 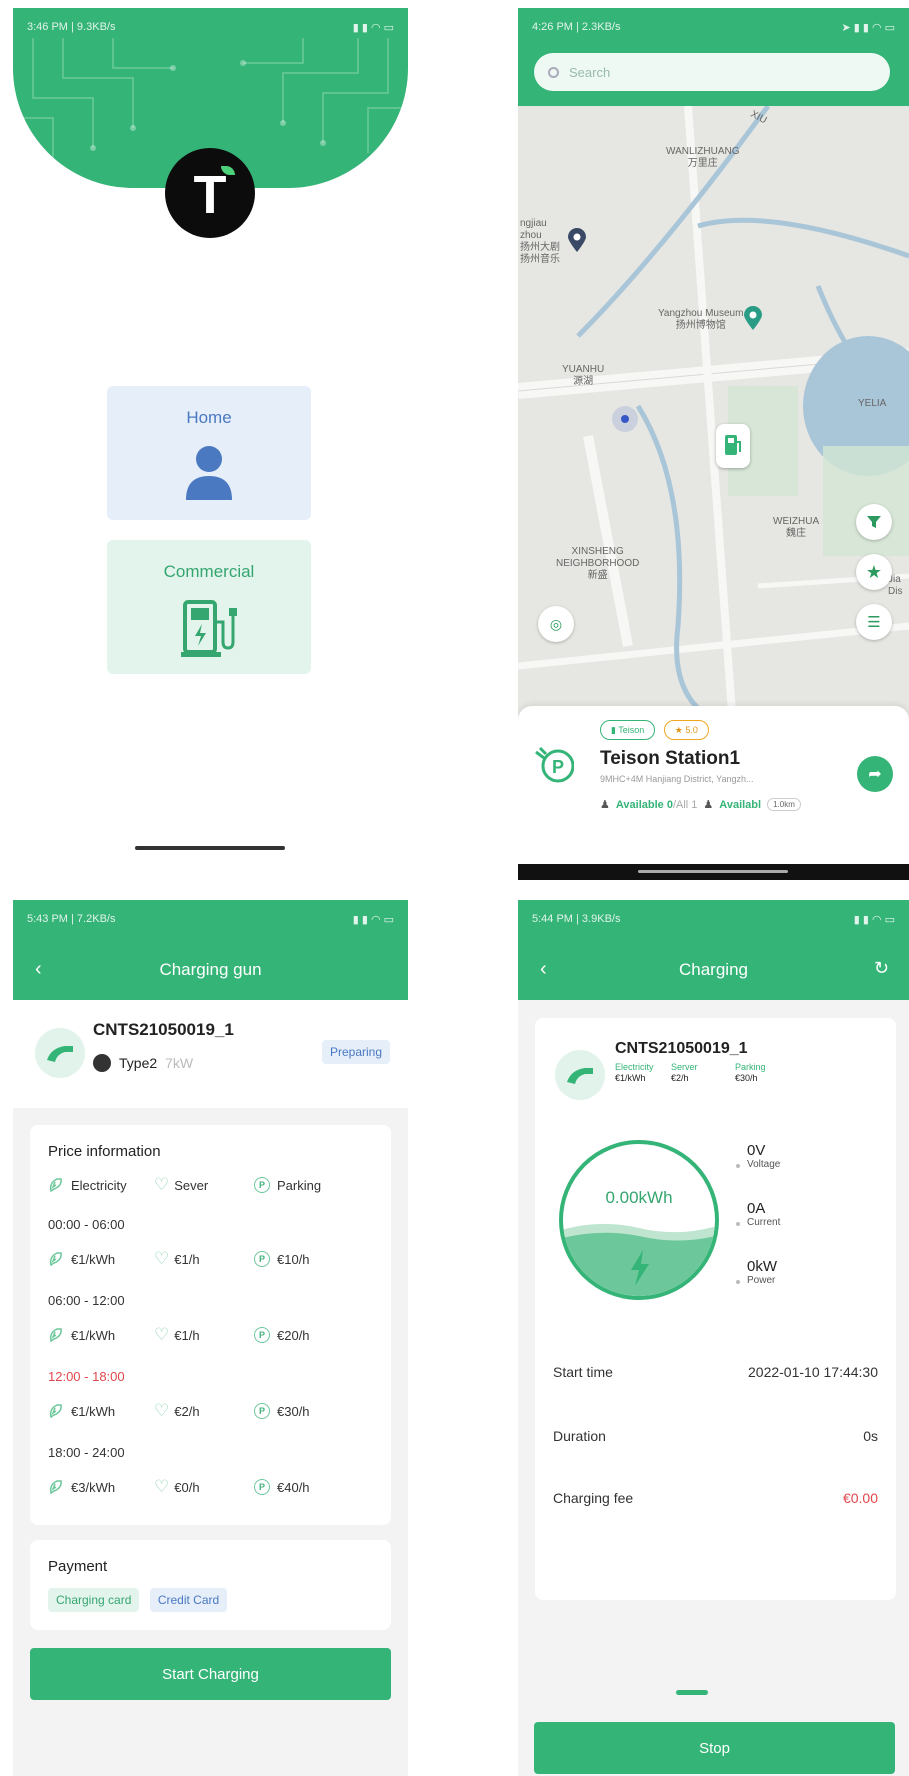 I want to click on museum-pin-icon, so click(x=753, y=318).